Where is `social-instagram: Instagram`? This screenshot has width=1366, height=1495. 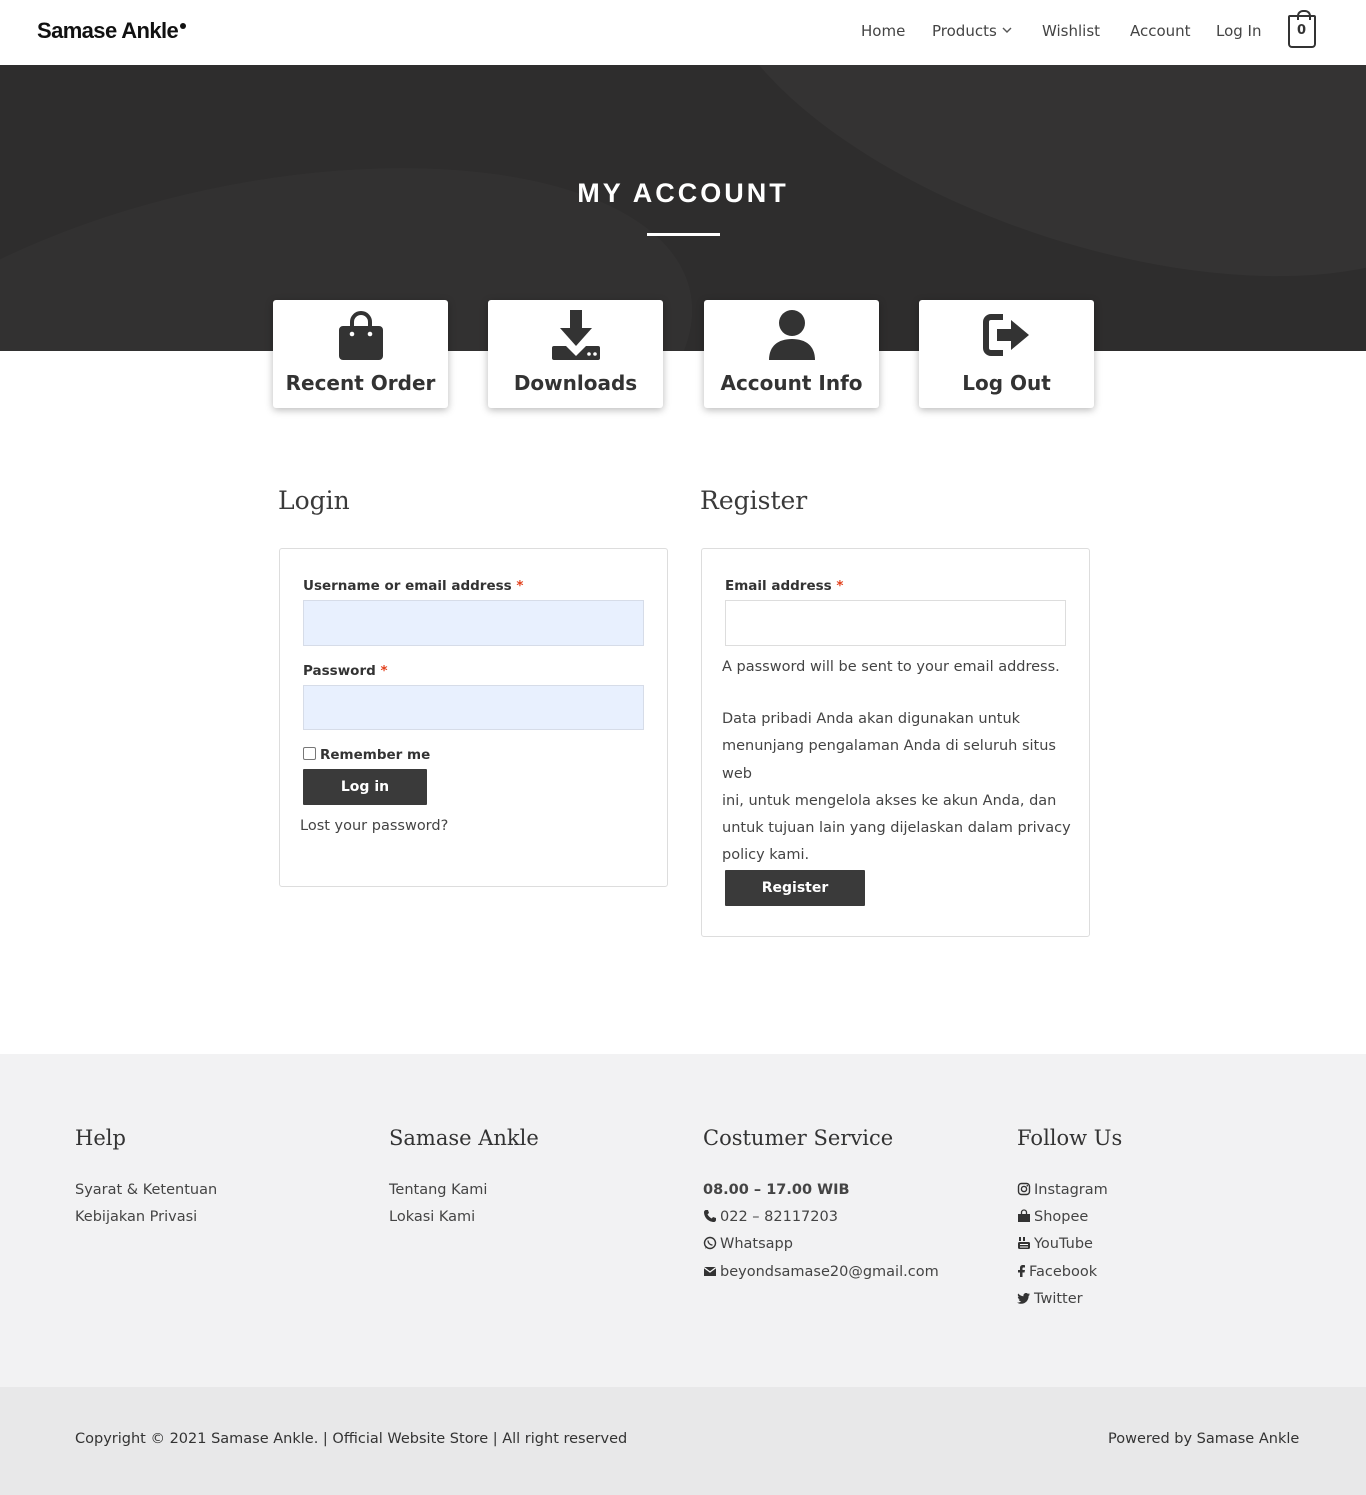
social-instagram: Instagram is located at coordinates (1062, 1190).